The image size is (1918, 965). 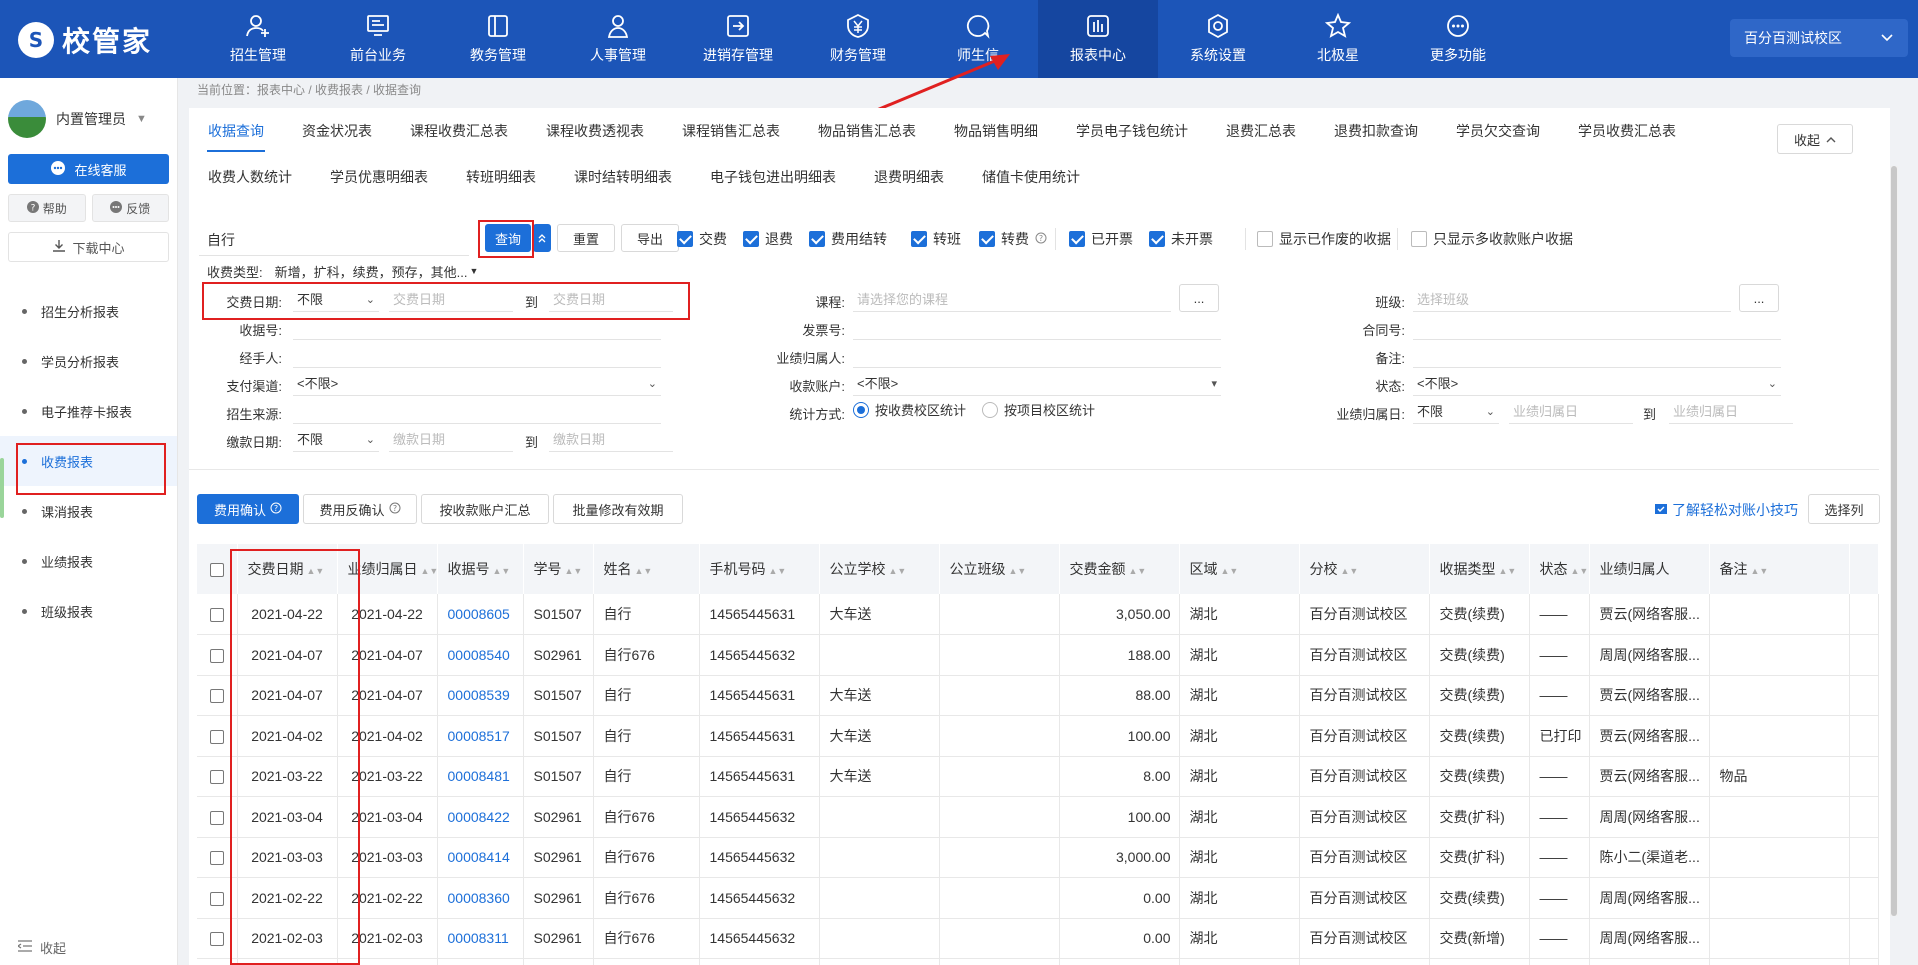 I want to click on column-header-9: 区域 ▲▼, so click(x=1239, y=569).